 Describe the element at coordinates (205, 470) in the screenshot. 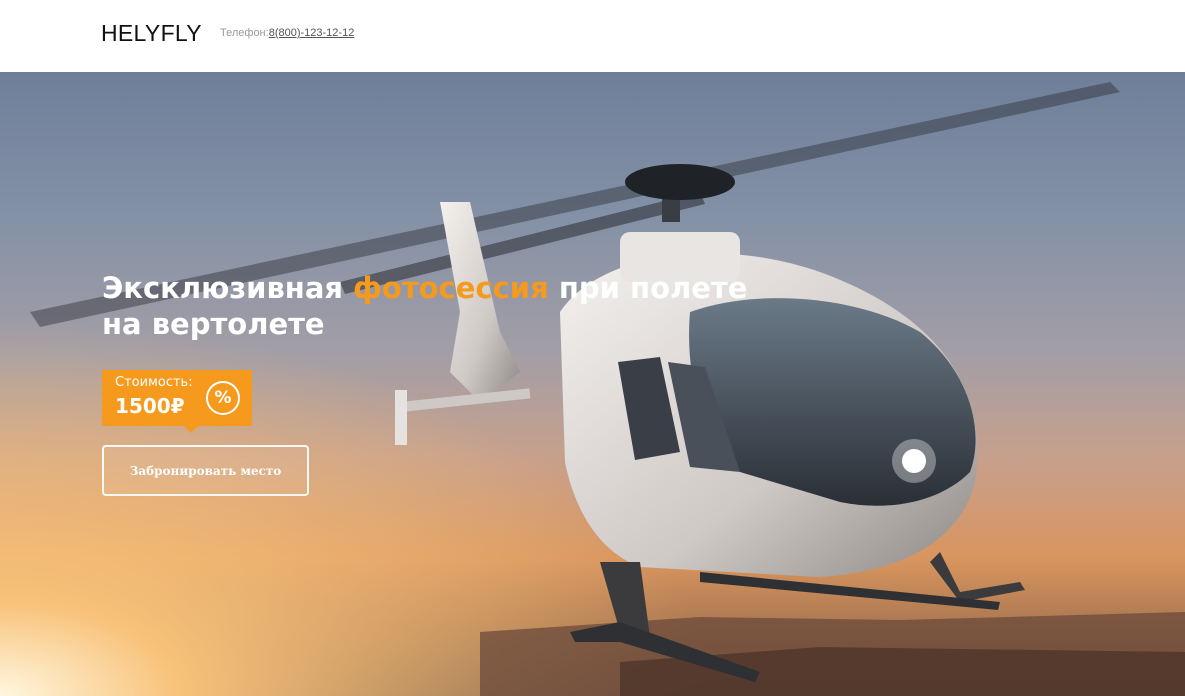

I see `book-seat-button: Забронировать место` at that location.